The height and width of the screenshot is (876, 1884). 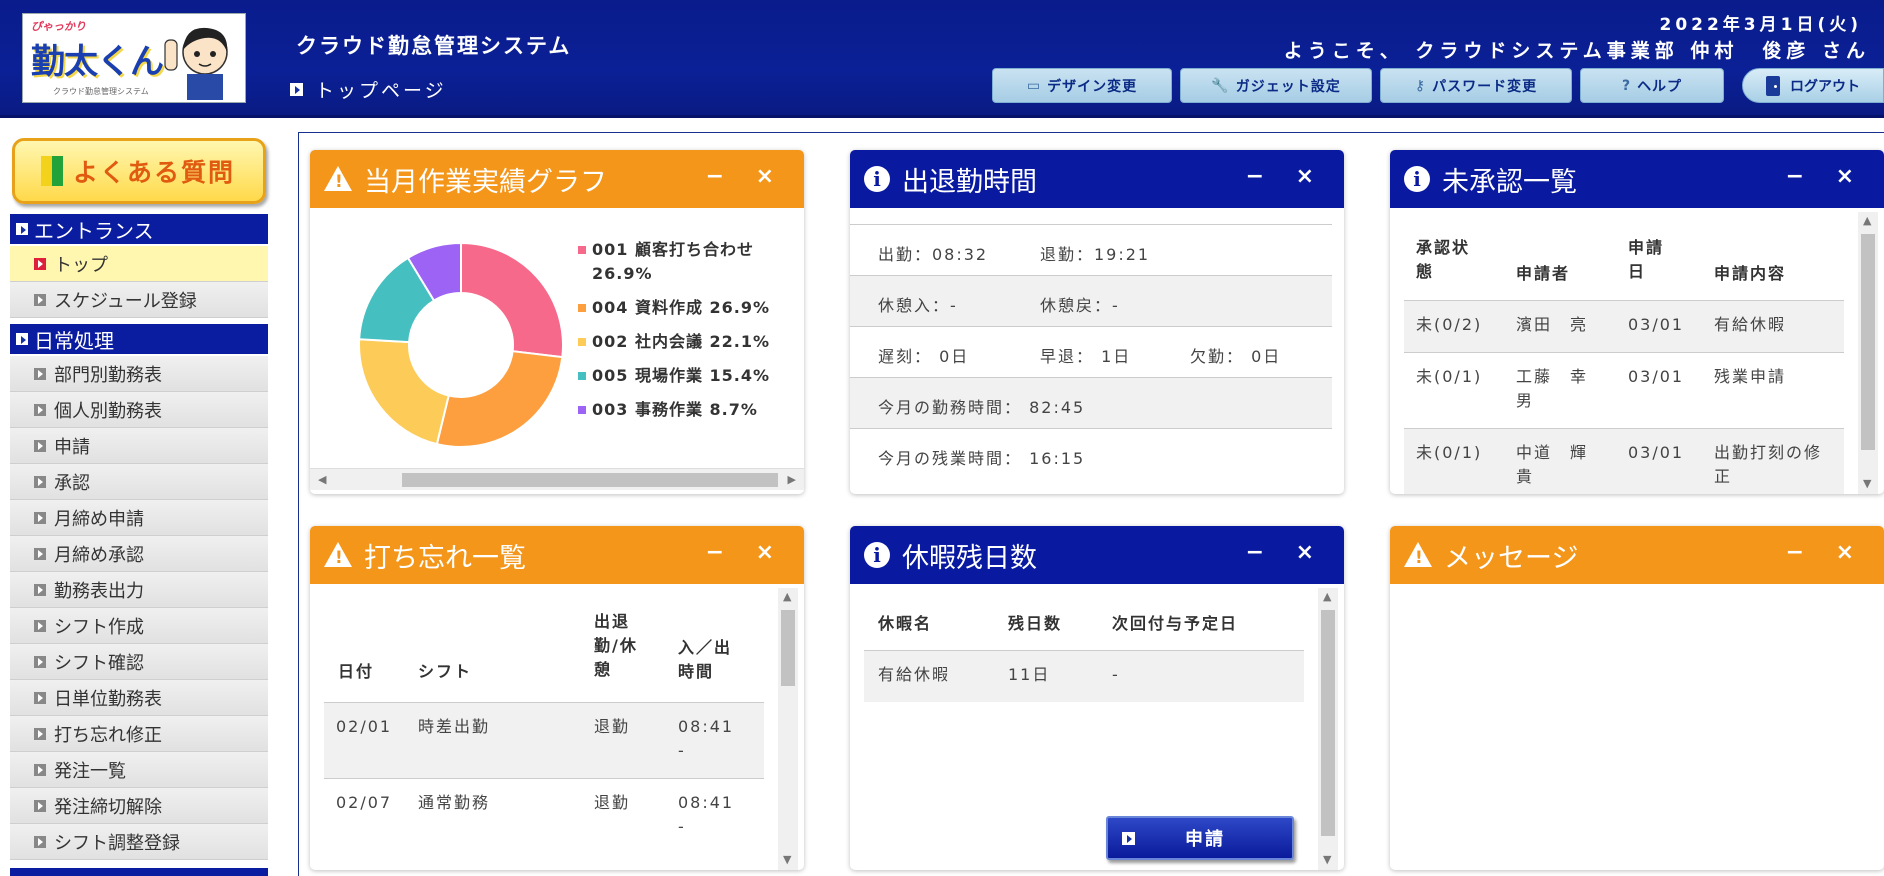 What do you see at coordinates (485, 182) in the screenshot?
I see `panel-title: 当月作業実績グラフ` at bounding box center [485, 182].